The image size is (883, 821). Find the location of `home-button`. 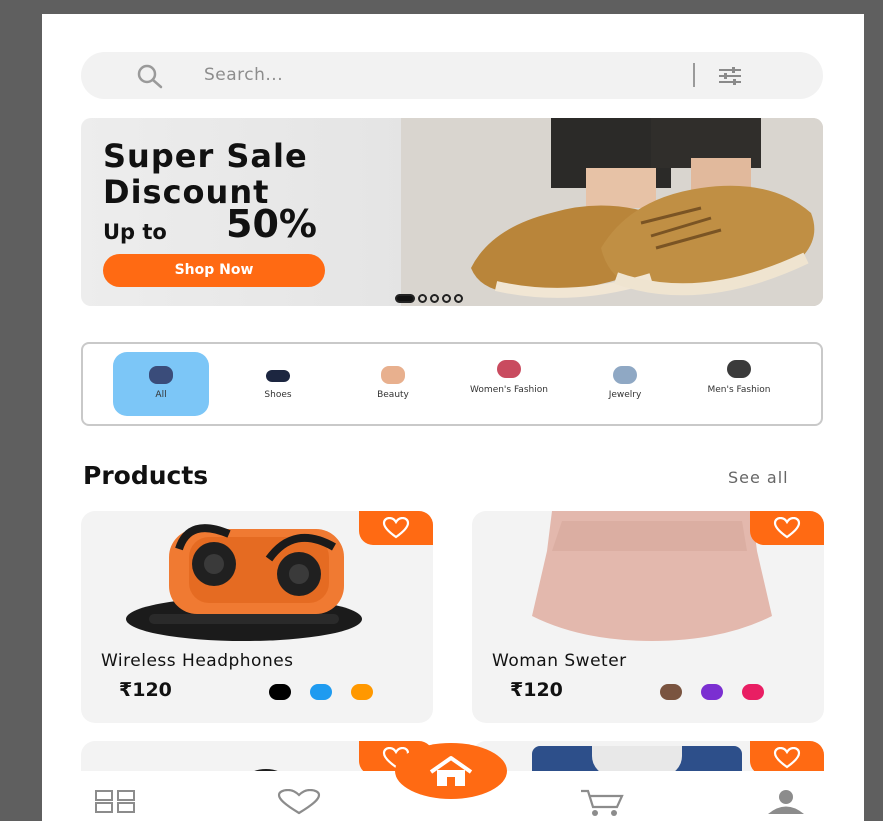

home-button is located at coordinates (451, 771).